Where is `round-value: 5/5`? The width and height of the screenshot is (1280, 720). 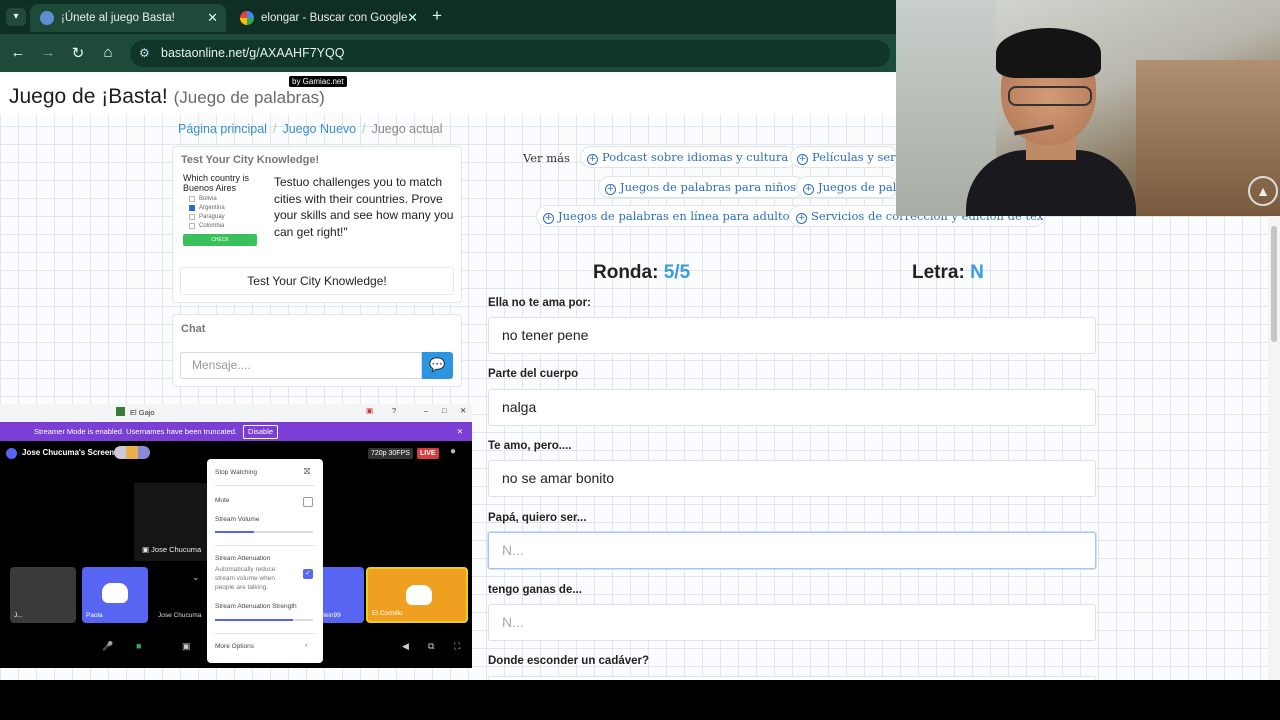 round-value: 5/5 is located at coordinates (677, 272).